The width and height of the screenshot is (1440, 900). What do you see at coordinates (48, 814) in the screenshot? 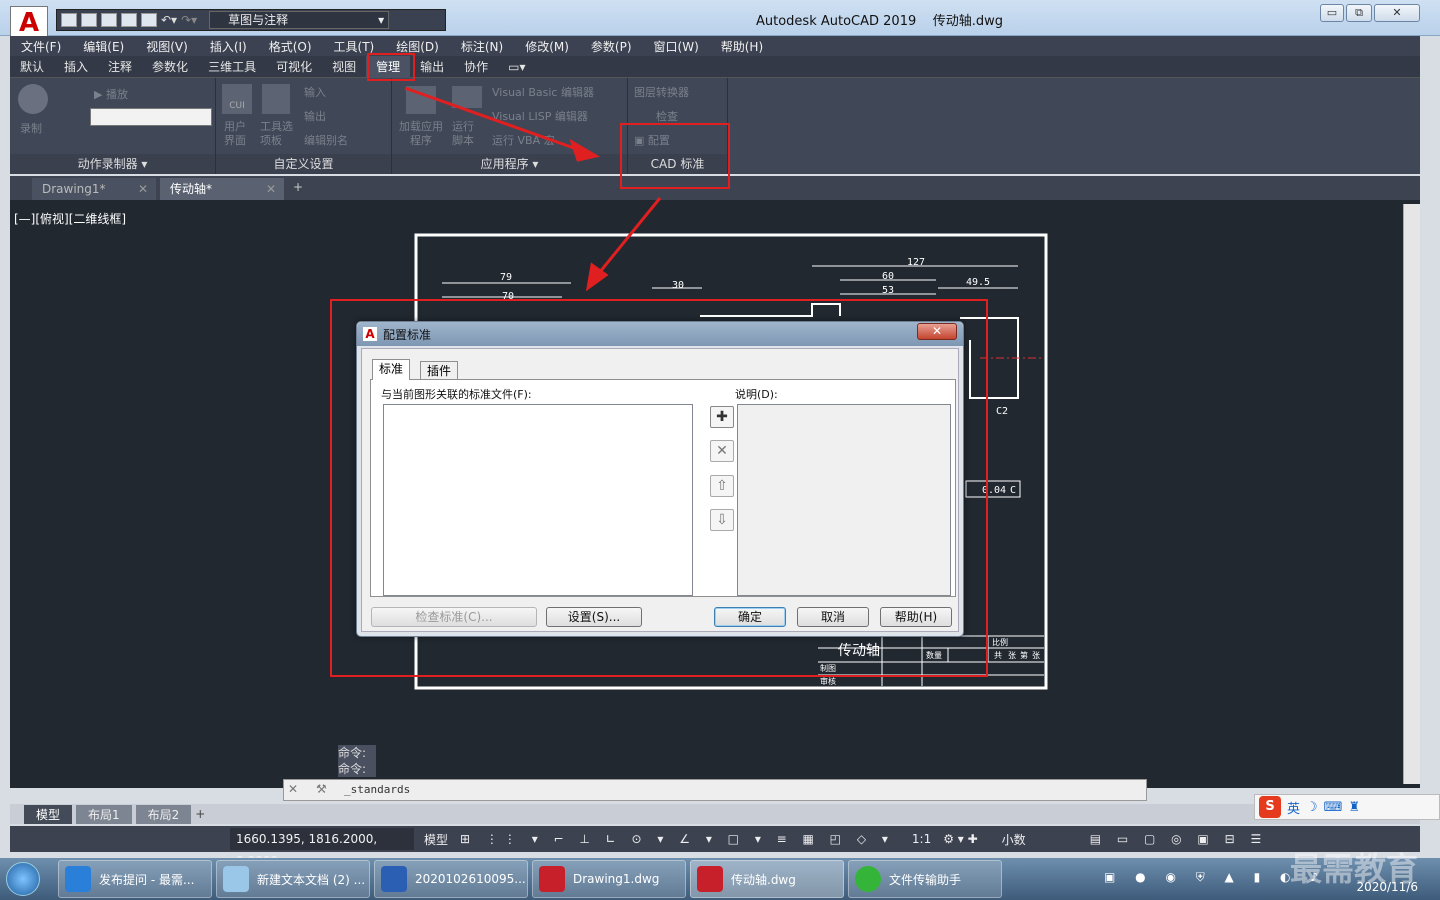
I see `layout-tab-model: 模型` at bounding box center [48, 814].